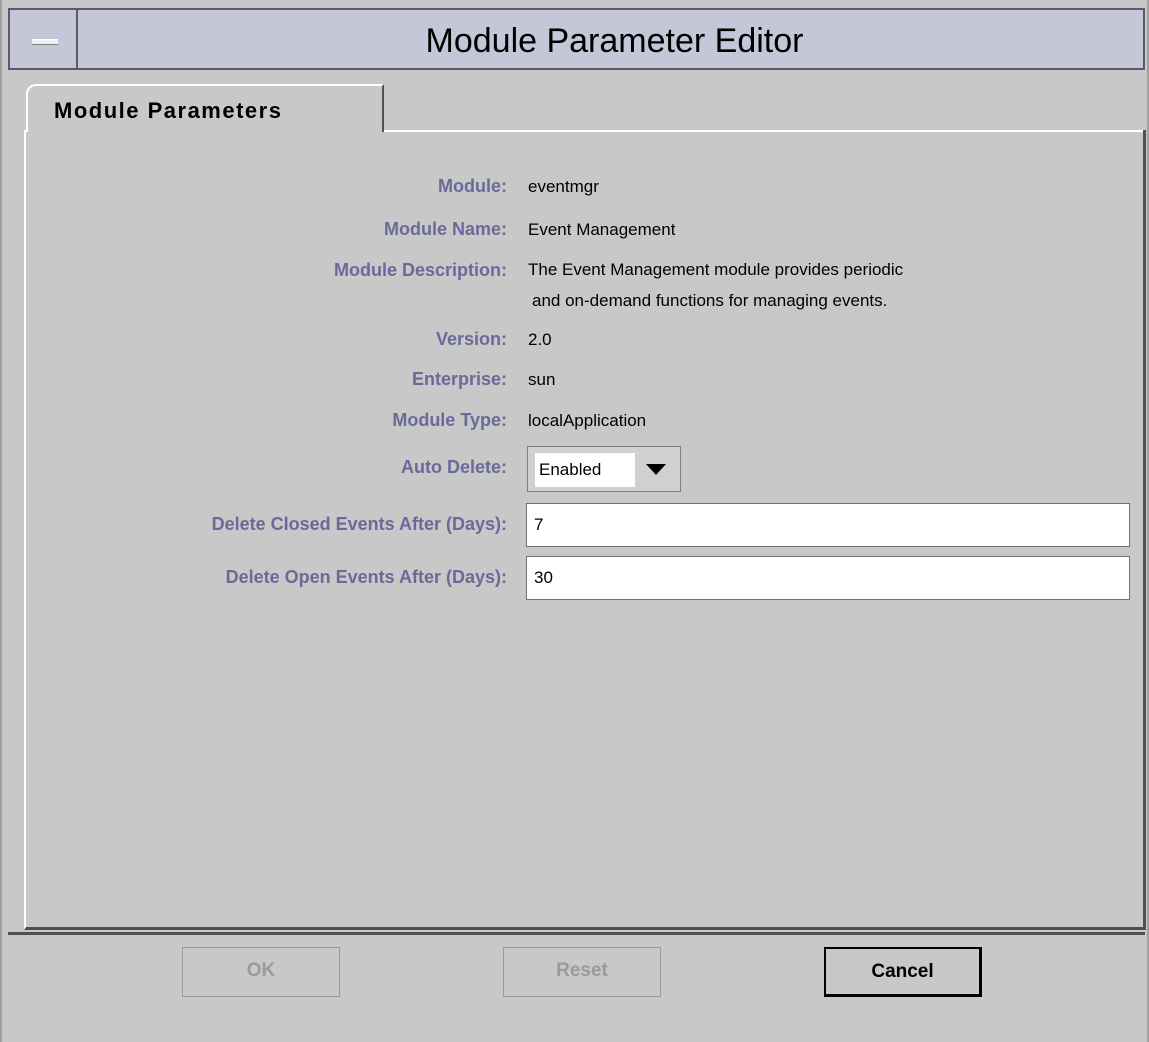 This screenshot has width=1149, height=1042. What do you see at coordinates (471, 339) in the screenshot?
I see `version-label: Version:` at bounding box center [471, 339].